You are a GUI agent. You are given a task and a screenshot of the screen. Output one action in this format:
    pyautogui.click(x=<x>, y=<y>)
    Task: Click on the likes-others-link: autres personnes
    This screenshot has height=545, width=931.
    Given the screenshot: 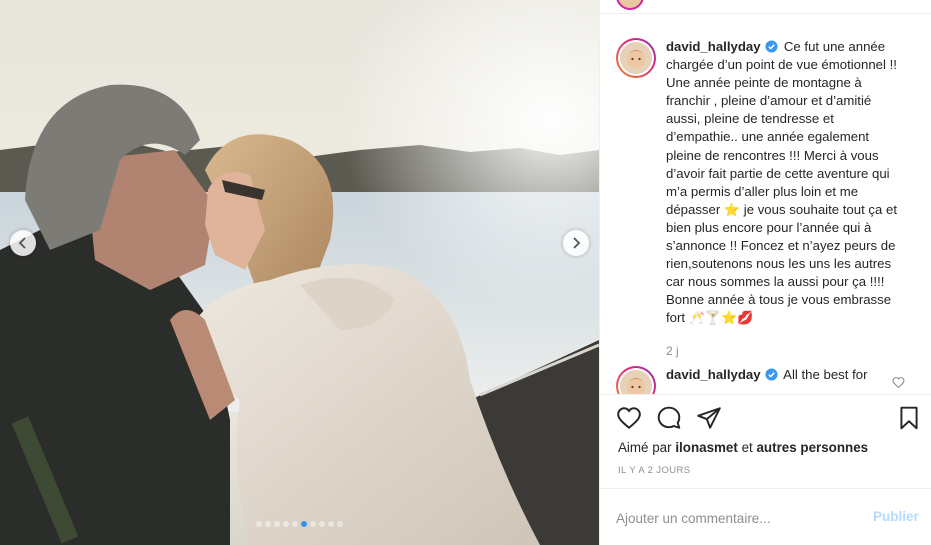 What is the action you would take?
    pyautogui.click(x=812, y=447)
    